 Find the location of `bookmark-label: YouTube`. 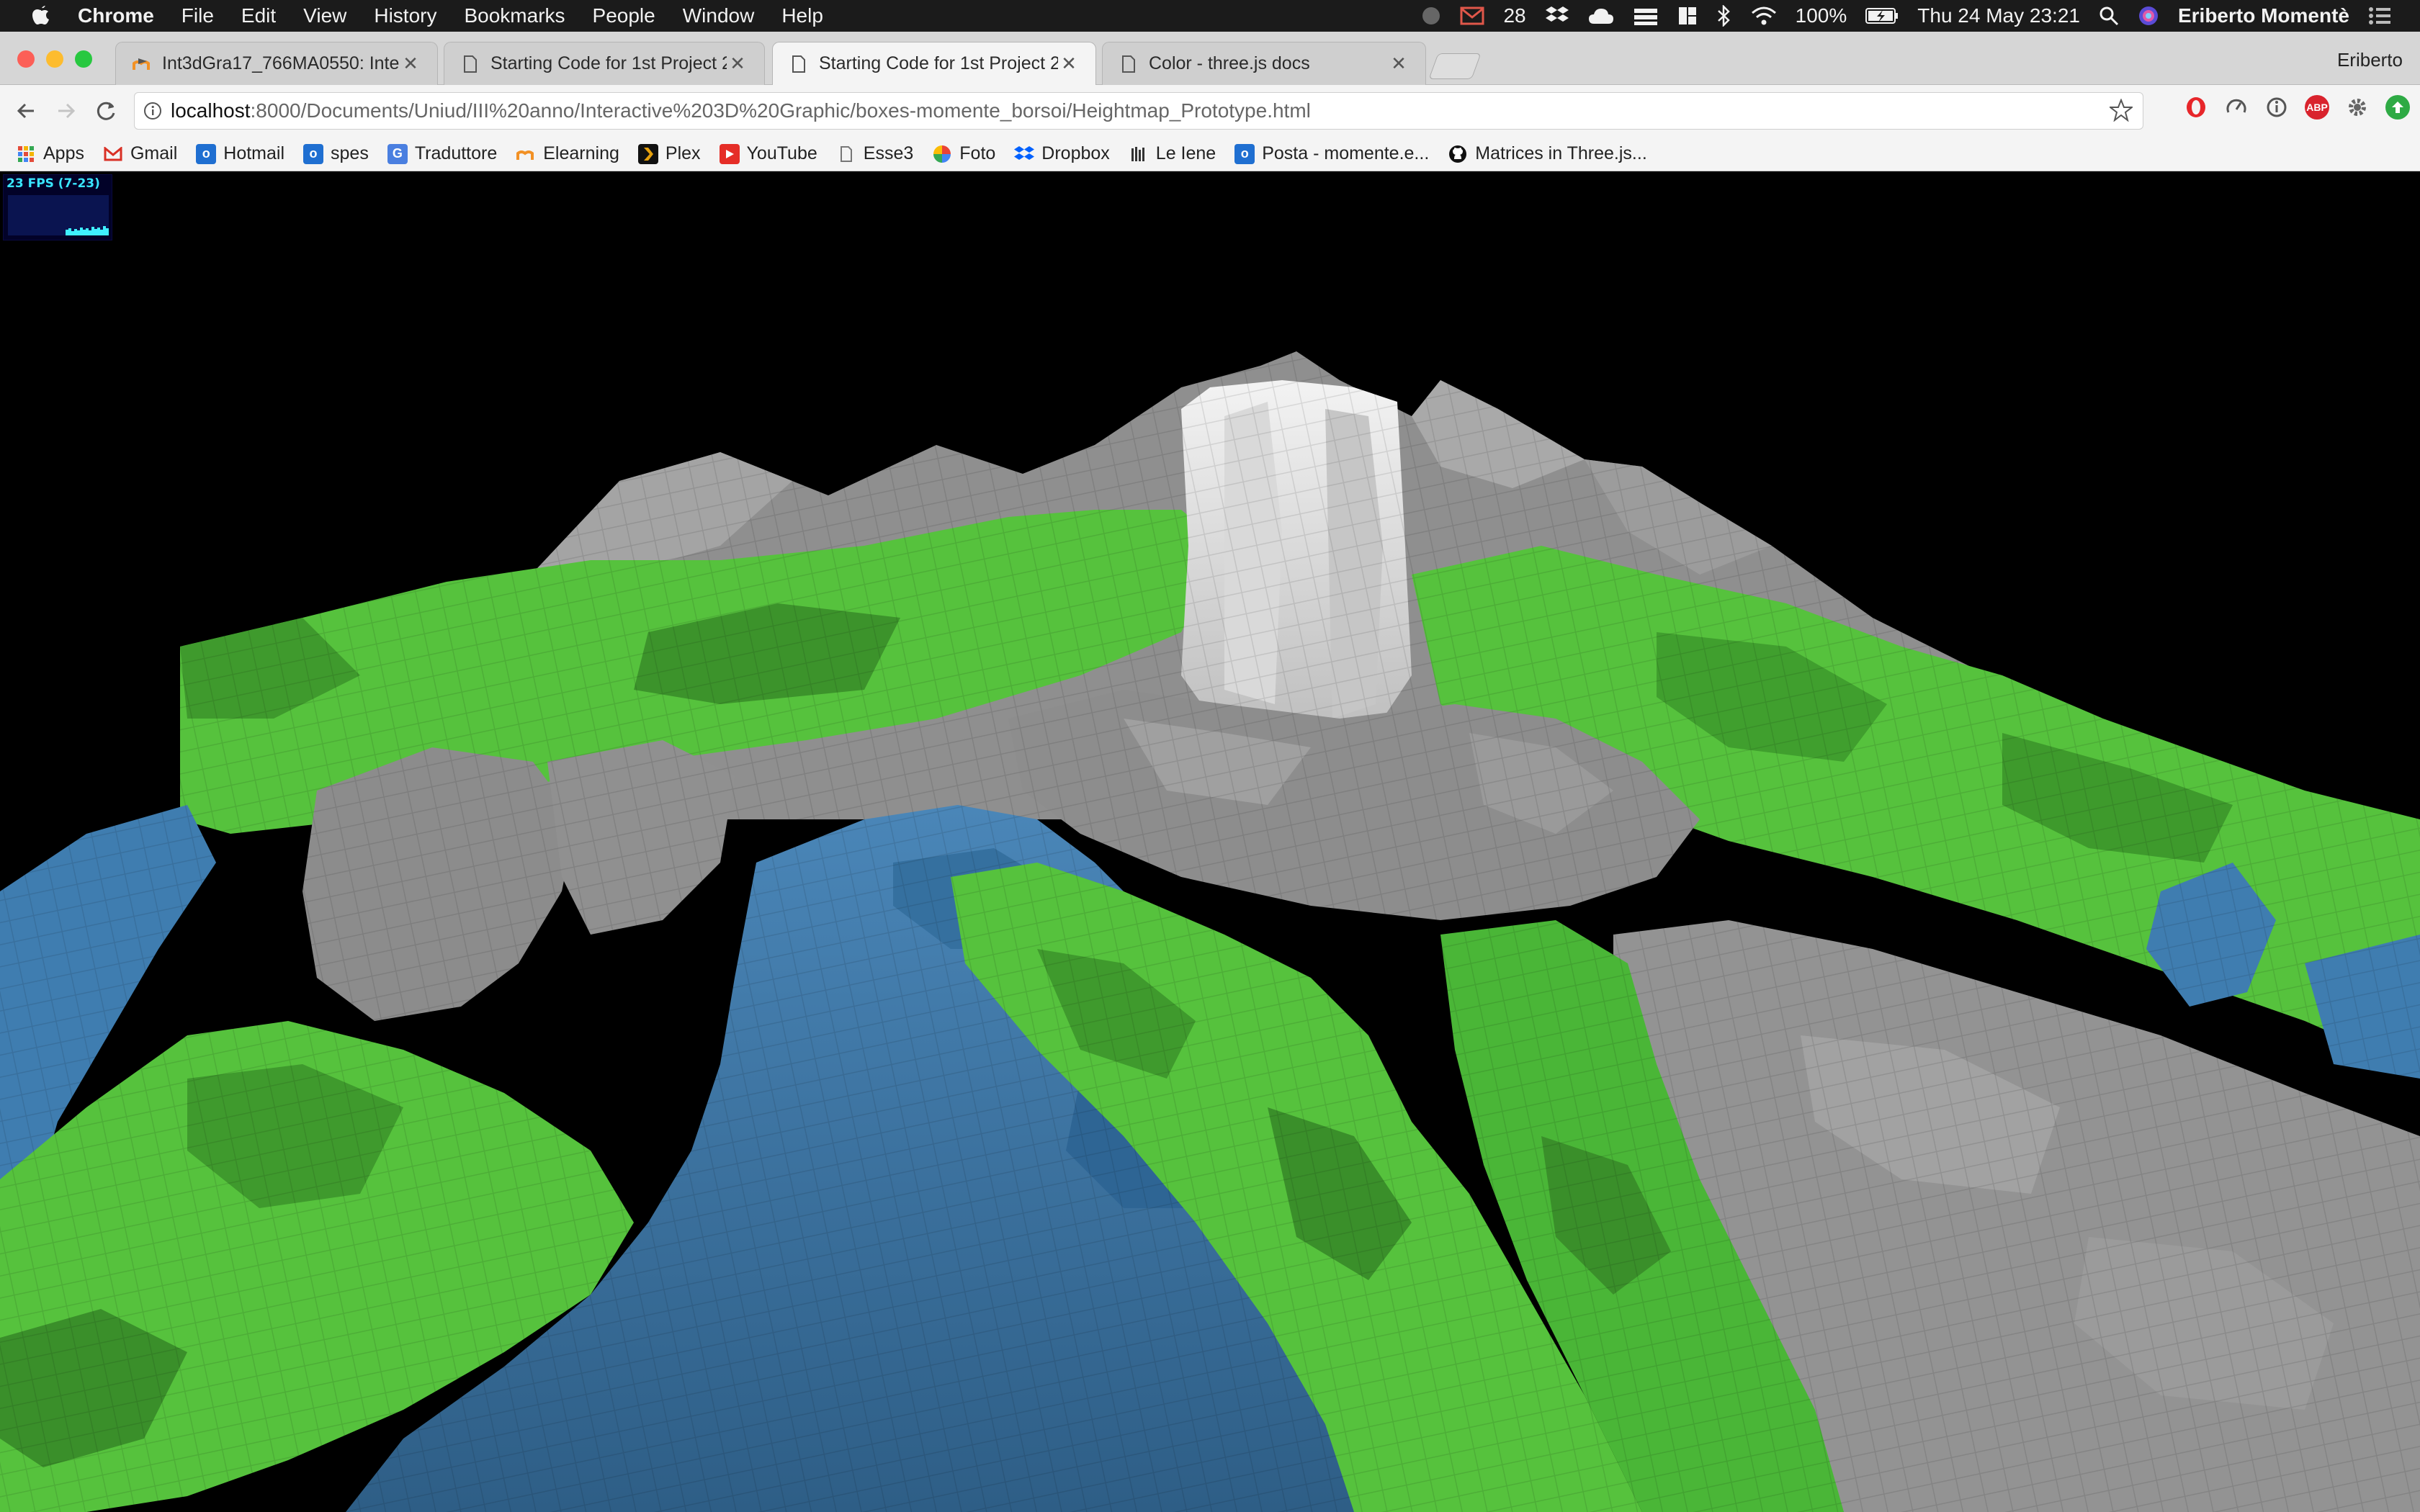

bookmark-label: YouTube is located at coordinates (781, 153).